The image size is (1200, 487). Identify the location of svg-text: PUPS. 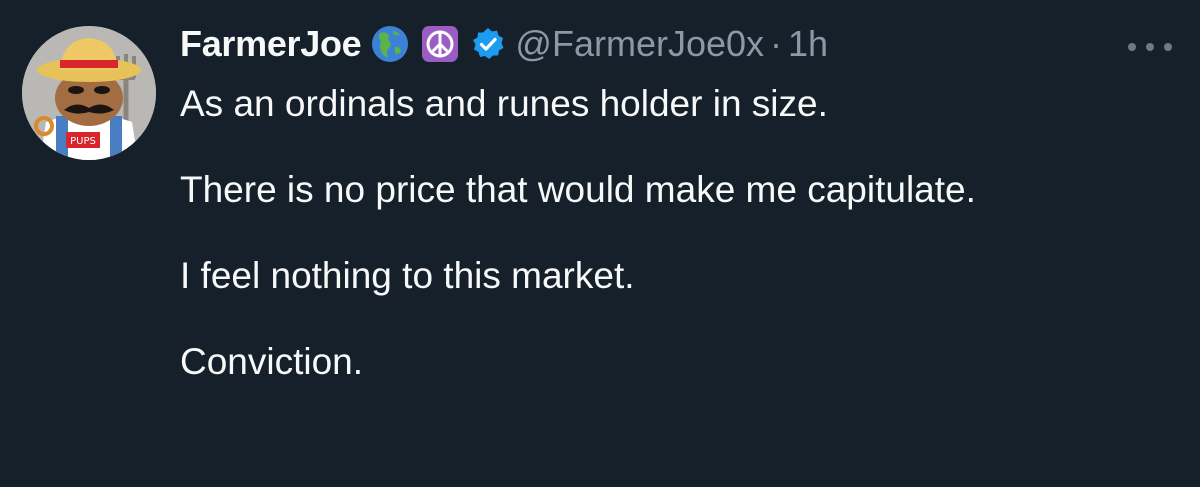
(83, 141).